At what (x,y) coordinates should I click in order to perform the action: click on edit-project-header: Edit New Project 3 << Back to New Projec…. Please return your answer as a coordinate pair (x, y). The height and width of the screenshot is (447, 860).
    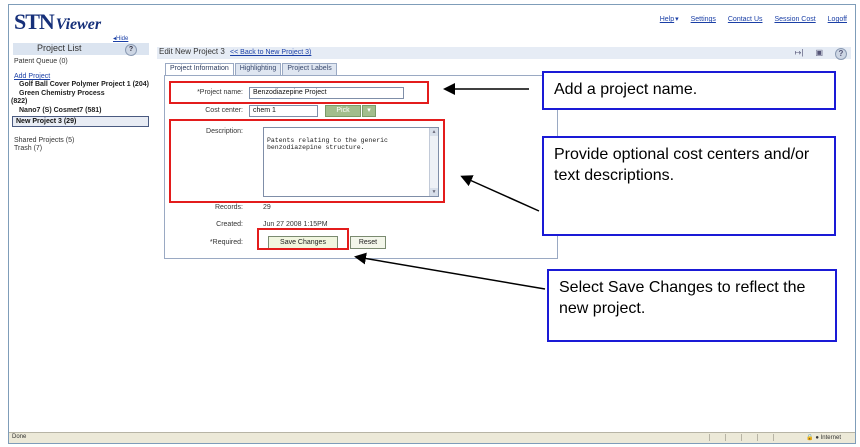
    Looking at the image, I should click on (504, 53).